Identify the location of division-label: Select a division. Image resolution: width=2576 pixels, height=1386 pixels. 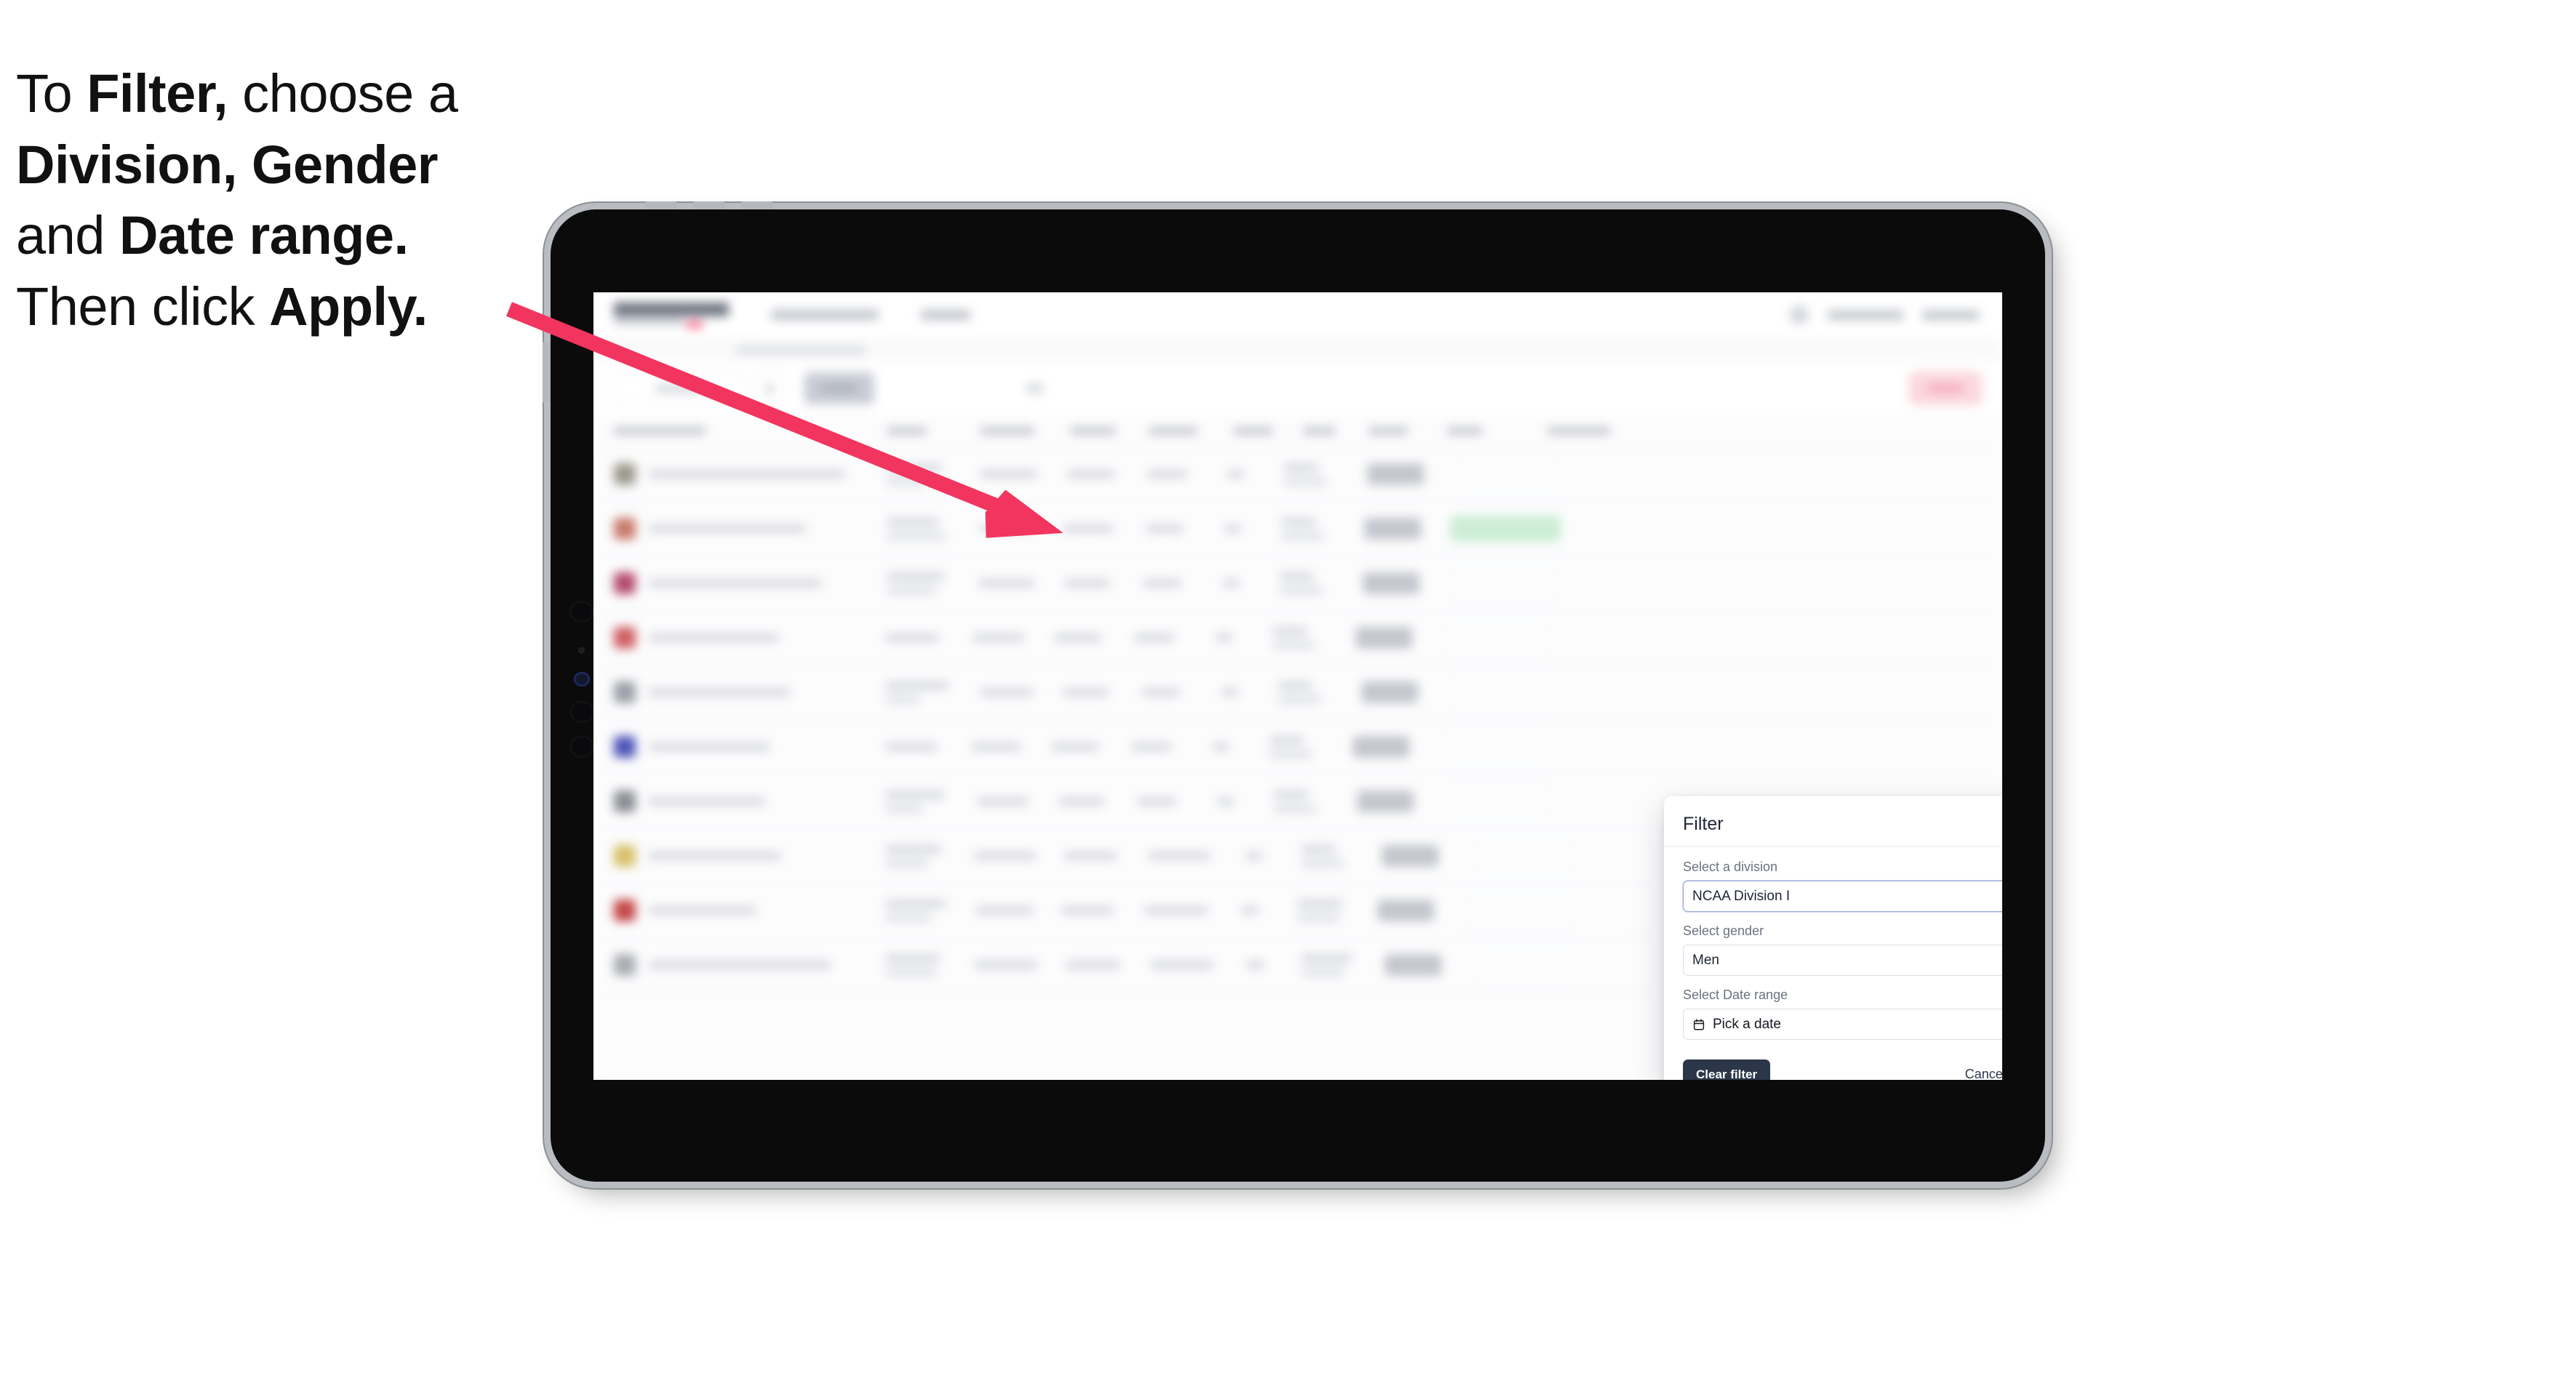
(1730, 867).